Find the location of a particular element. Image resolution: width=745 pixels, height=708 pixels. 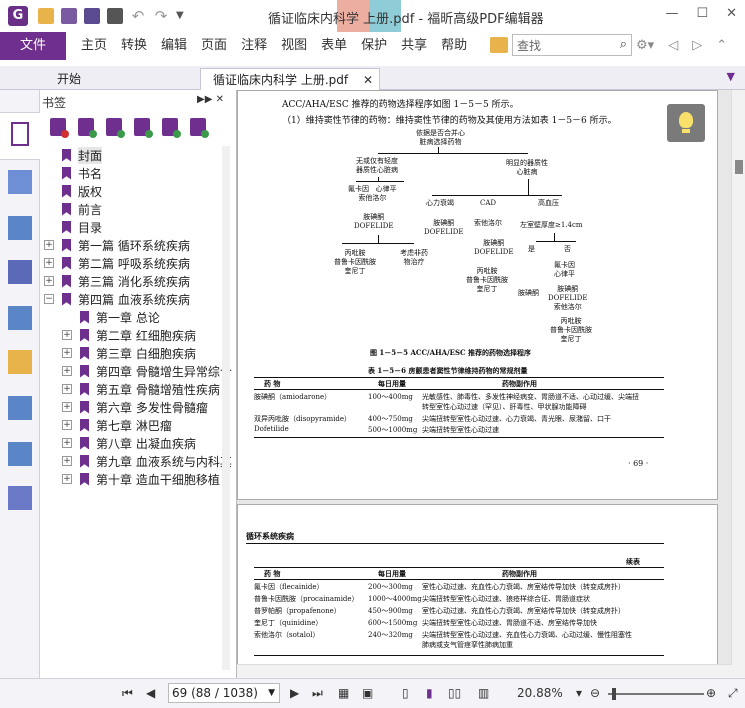

bookmark-item: + 第六章 多发性骨髓瘤 is located at coordinates (135, 407).